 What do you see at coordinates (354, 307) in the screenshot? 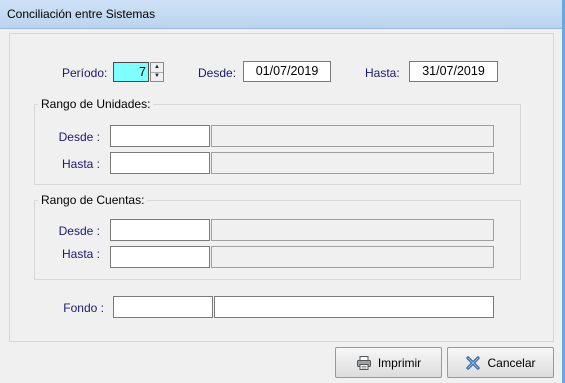
I see `fondo-desc-input` at bounding box center [354, 307].